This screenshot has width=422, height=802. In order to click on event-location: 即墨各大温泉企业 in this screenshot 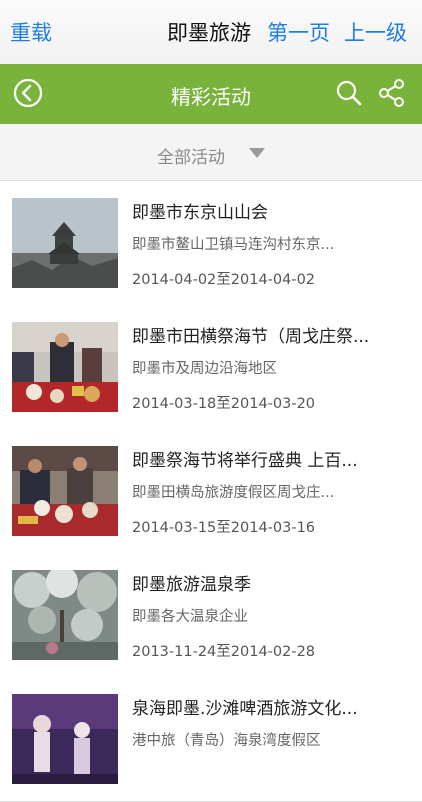, I will do `click(190, 617)`.